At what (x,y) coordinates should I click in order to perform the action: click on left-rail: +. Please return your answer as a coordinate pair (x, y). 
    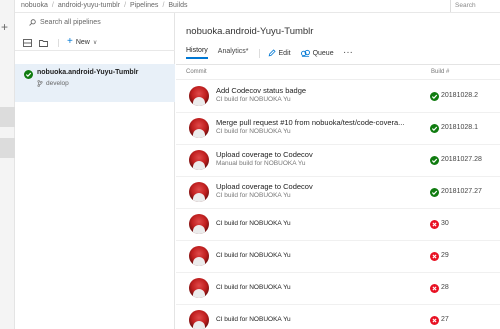
    Looking at the image, I should click on (7, 164).